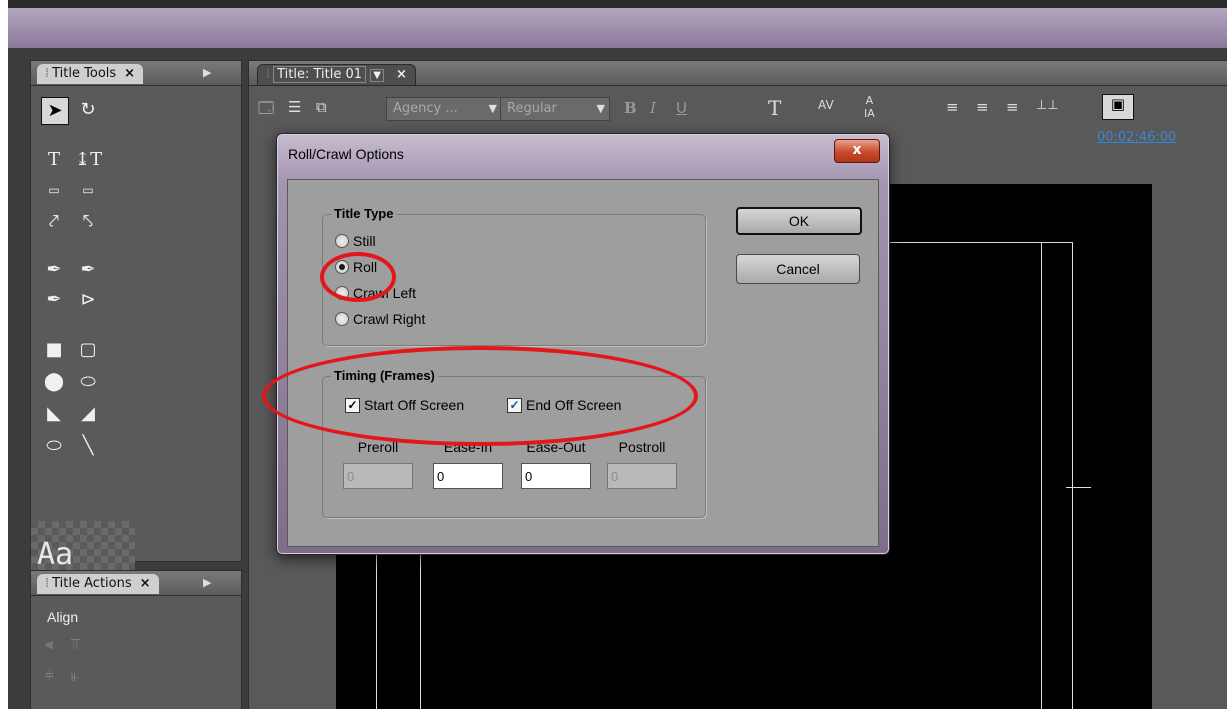 This screenshot has width=1227, height=709. I want to click on aa-preview-text: Aa, so click(55, 554).